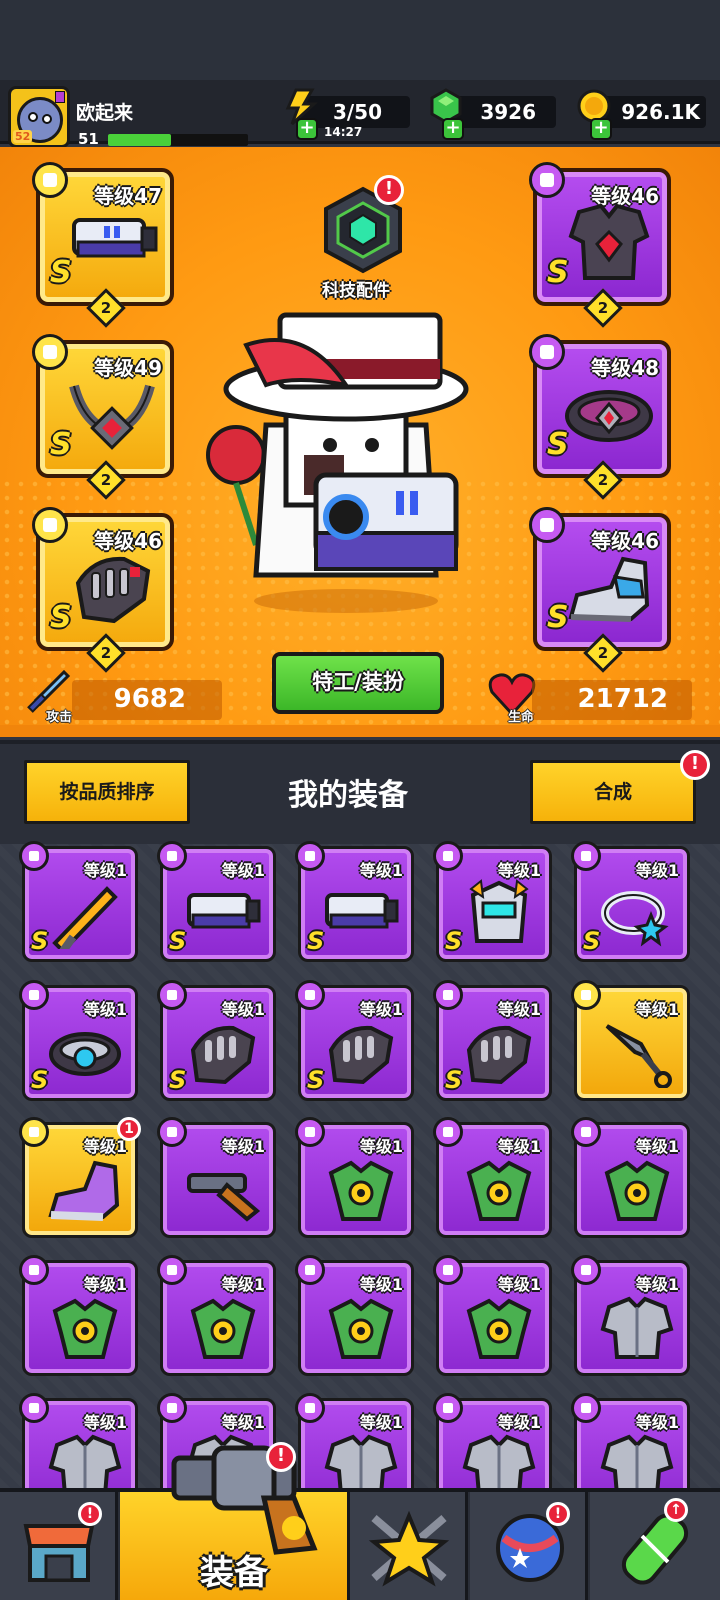 This screenshot has width=720, height=1600. What do you see at coordinates (88, 139) in the screenshot?
I see `player-level: 51` at bounding box center [88, 139].